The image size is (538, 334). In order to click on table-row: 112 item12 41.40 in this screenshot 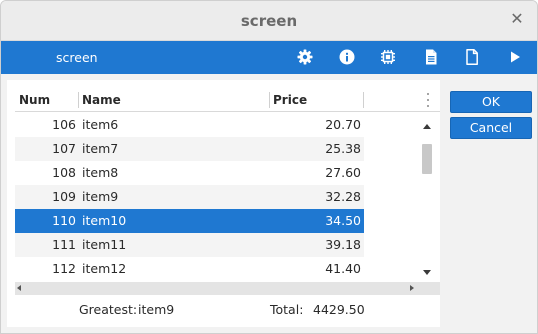, I will do `click(189, 269)`.